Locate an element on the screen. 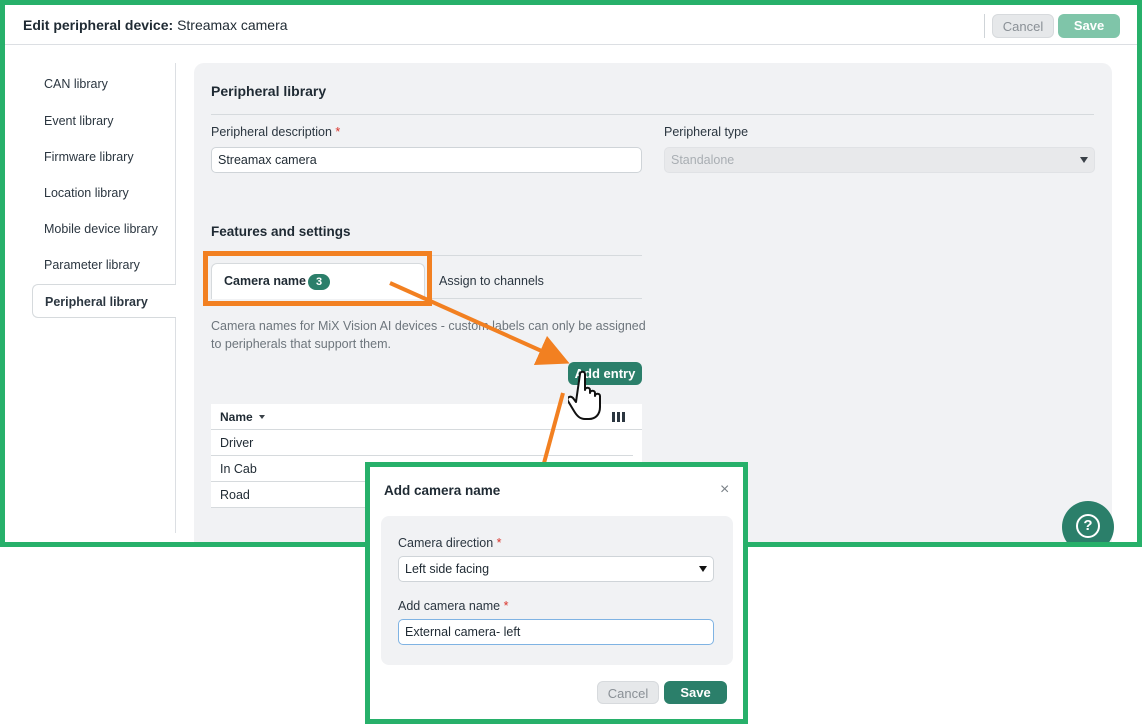 The height and width of the screenshot is (725, 1142). camera-direction-label-text: Camera direction is located at coordinates (446, 543).